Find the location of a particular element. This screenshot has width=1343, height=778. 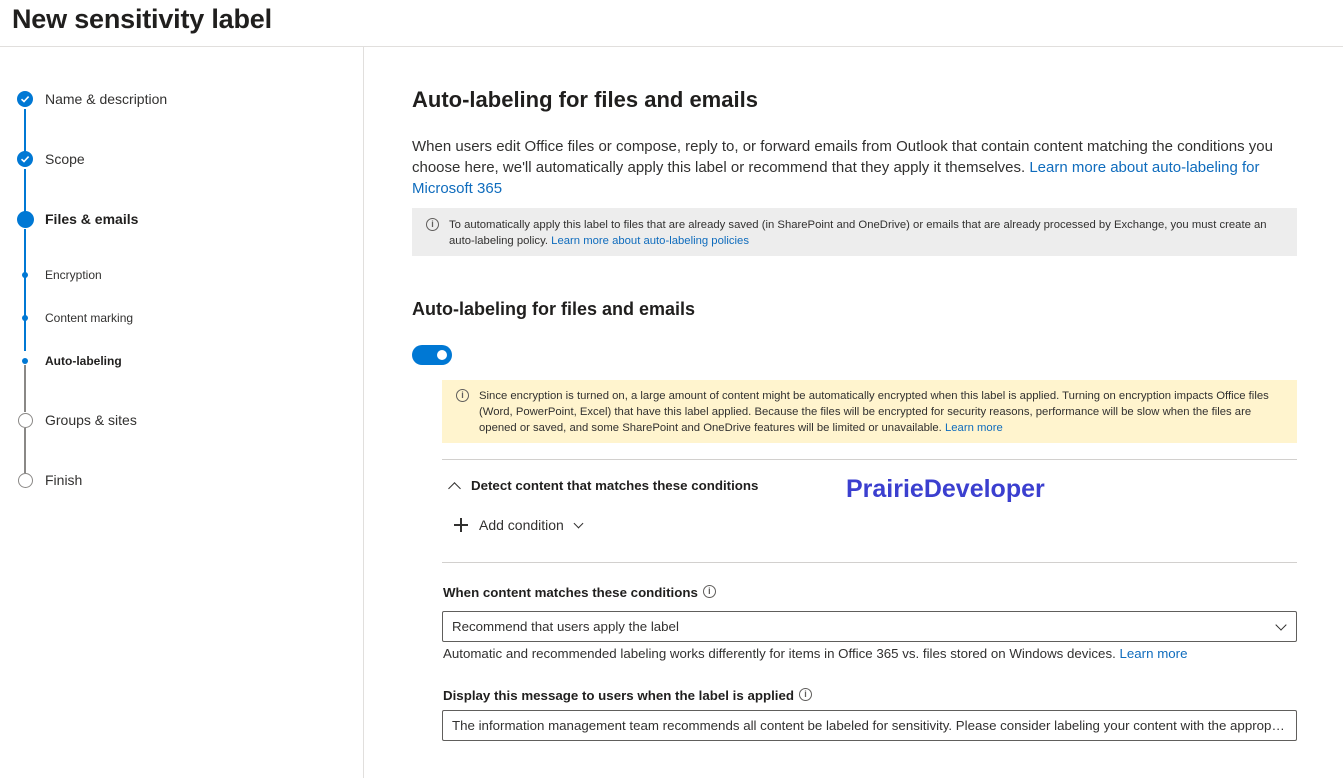

section-title: Auto-labeling for files and emails is located at coordinates (585, 99).